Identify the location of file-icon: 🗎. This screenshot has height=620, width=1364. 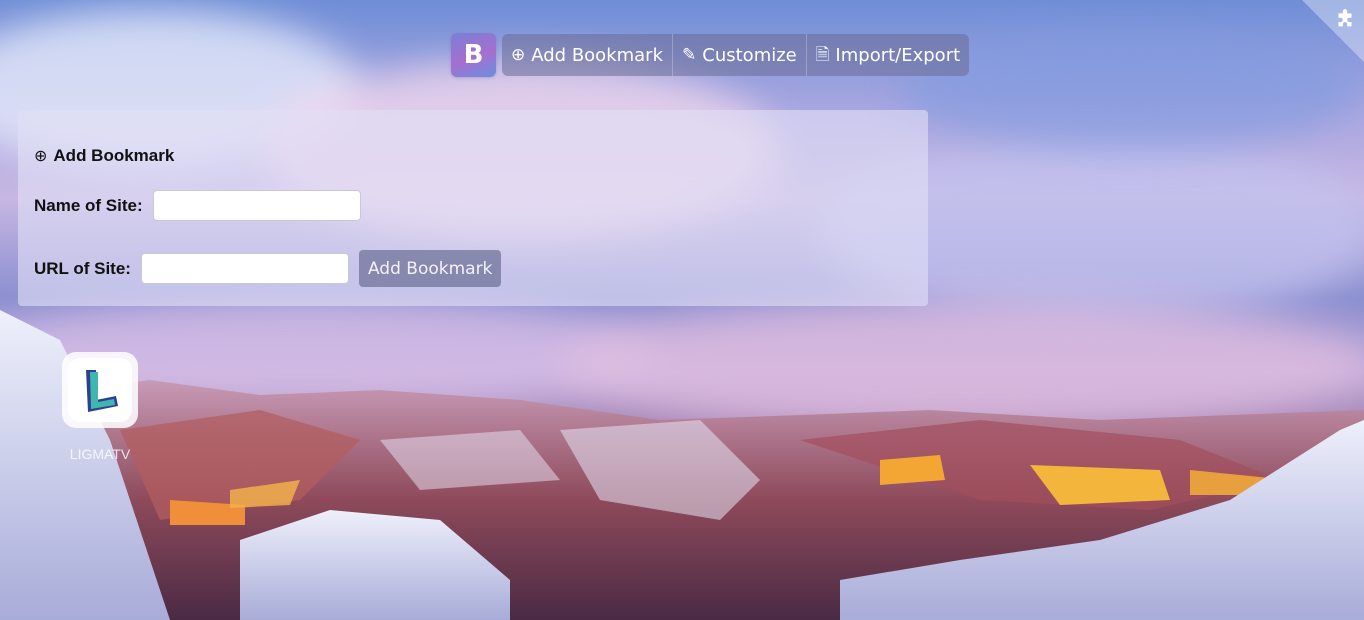
(822, 54).